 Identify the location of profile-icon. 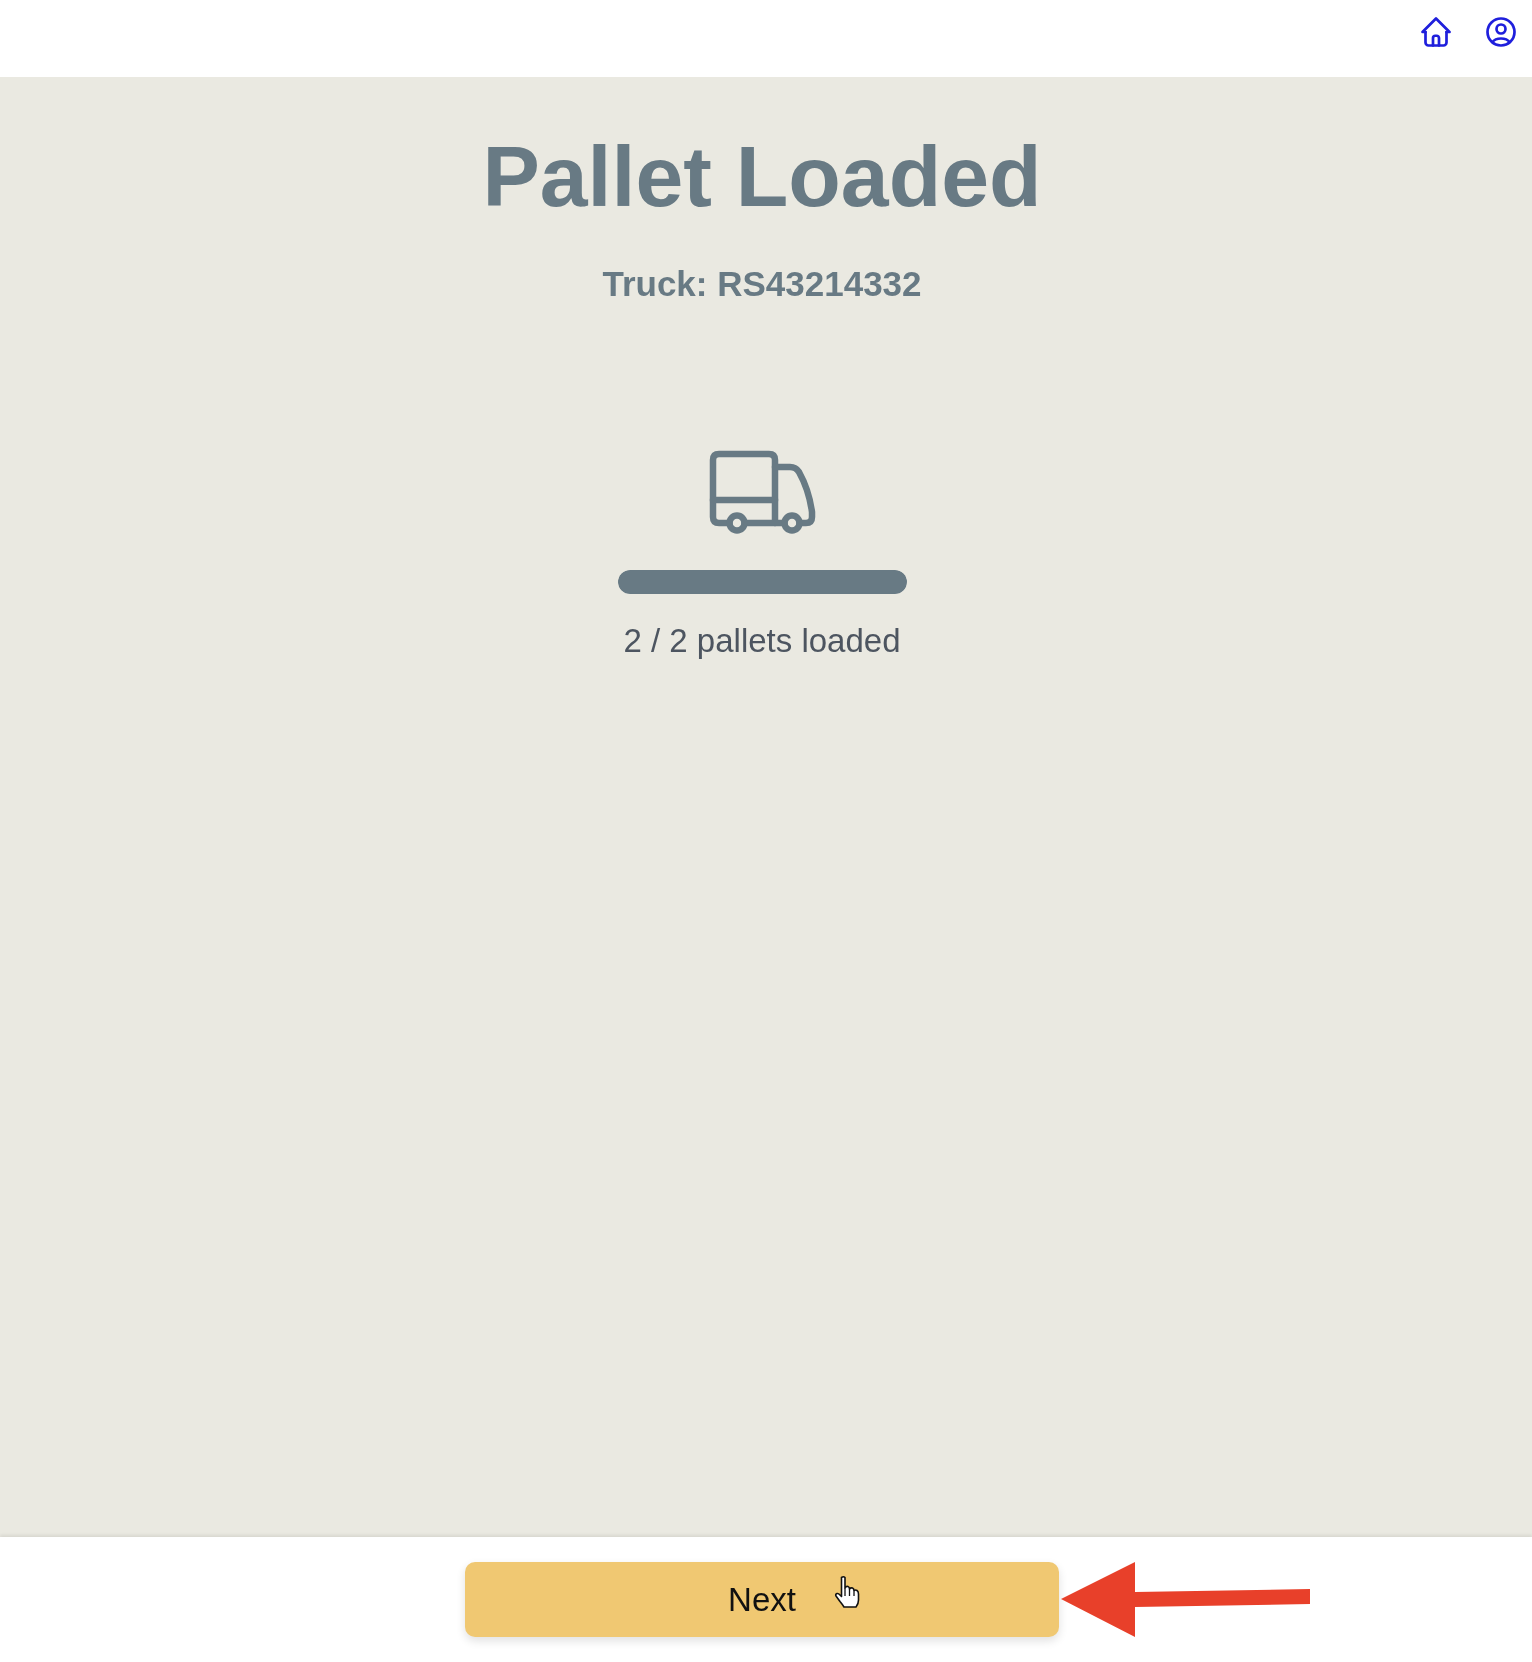
(1501, 32).